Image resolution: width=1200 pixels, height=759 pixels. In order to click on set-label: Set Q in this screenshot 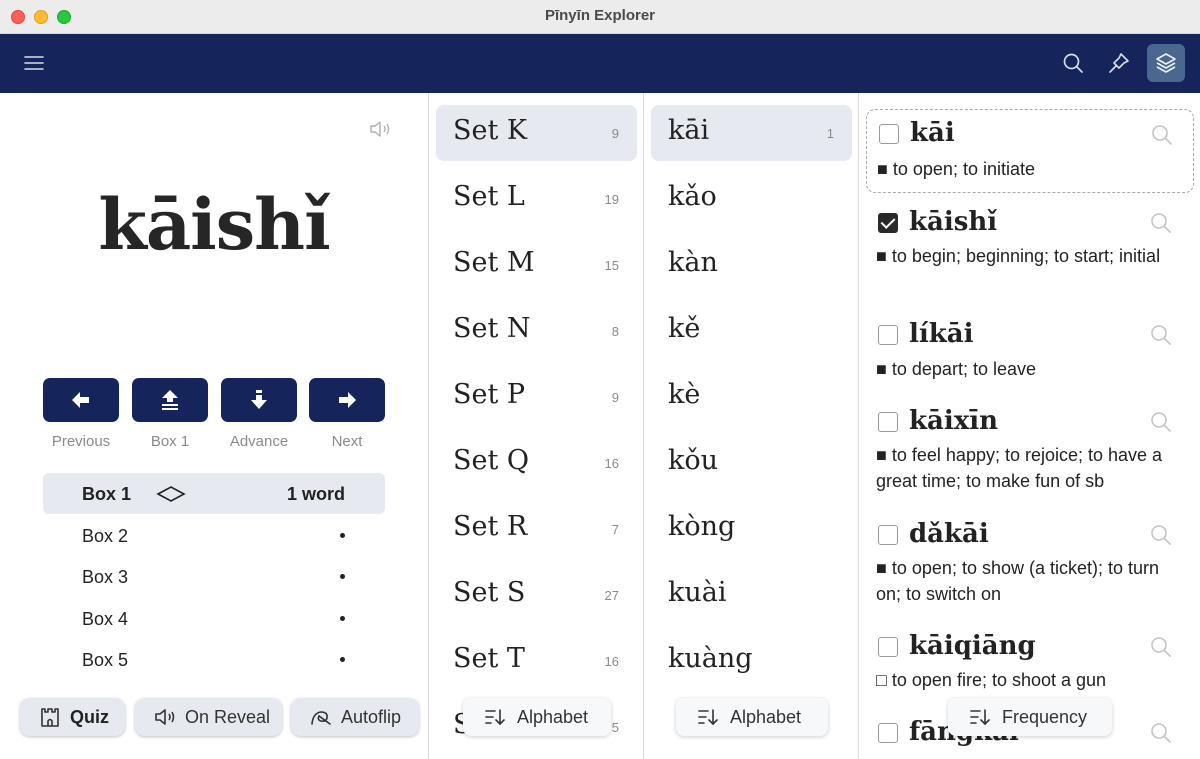, I will do `click(491, 460)`.